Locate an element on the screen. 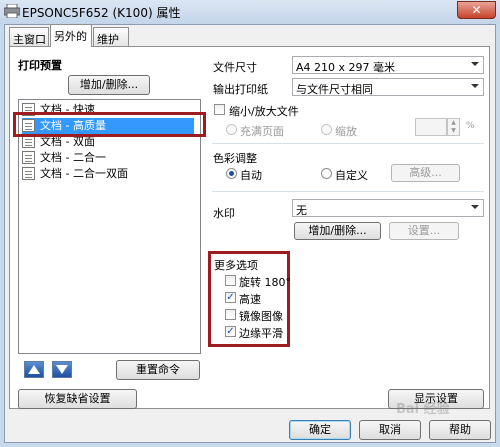  watermark-label: 水印 is located at coordinates (224, 213).